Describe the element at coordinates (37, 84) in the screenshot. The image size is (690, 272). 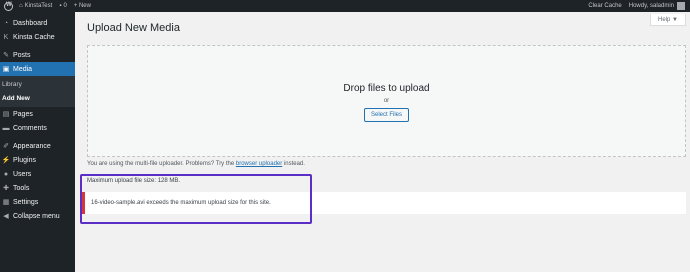
I see `submenu-item-library: Library` at that location.